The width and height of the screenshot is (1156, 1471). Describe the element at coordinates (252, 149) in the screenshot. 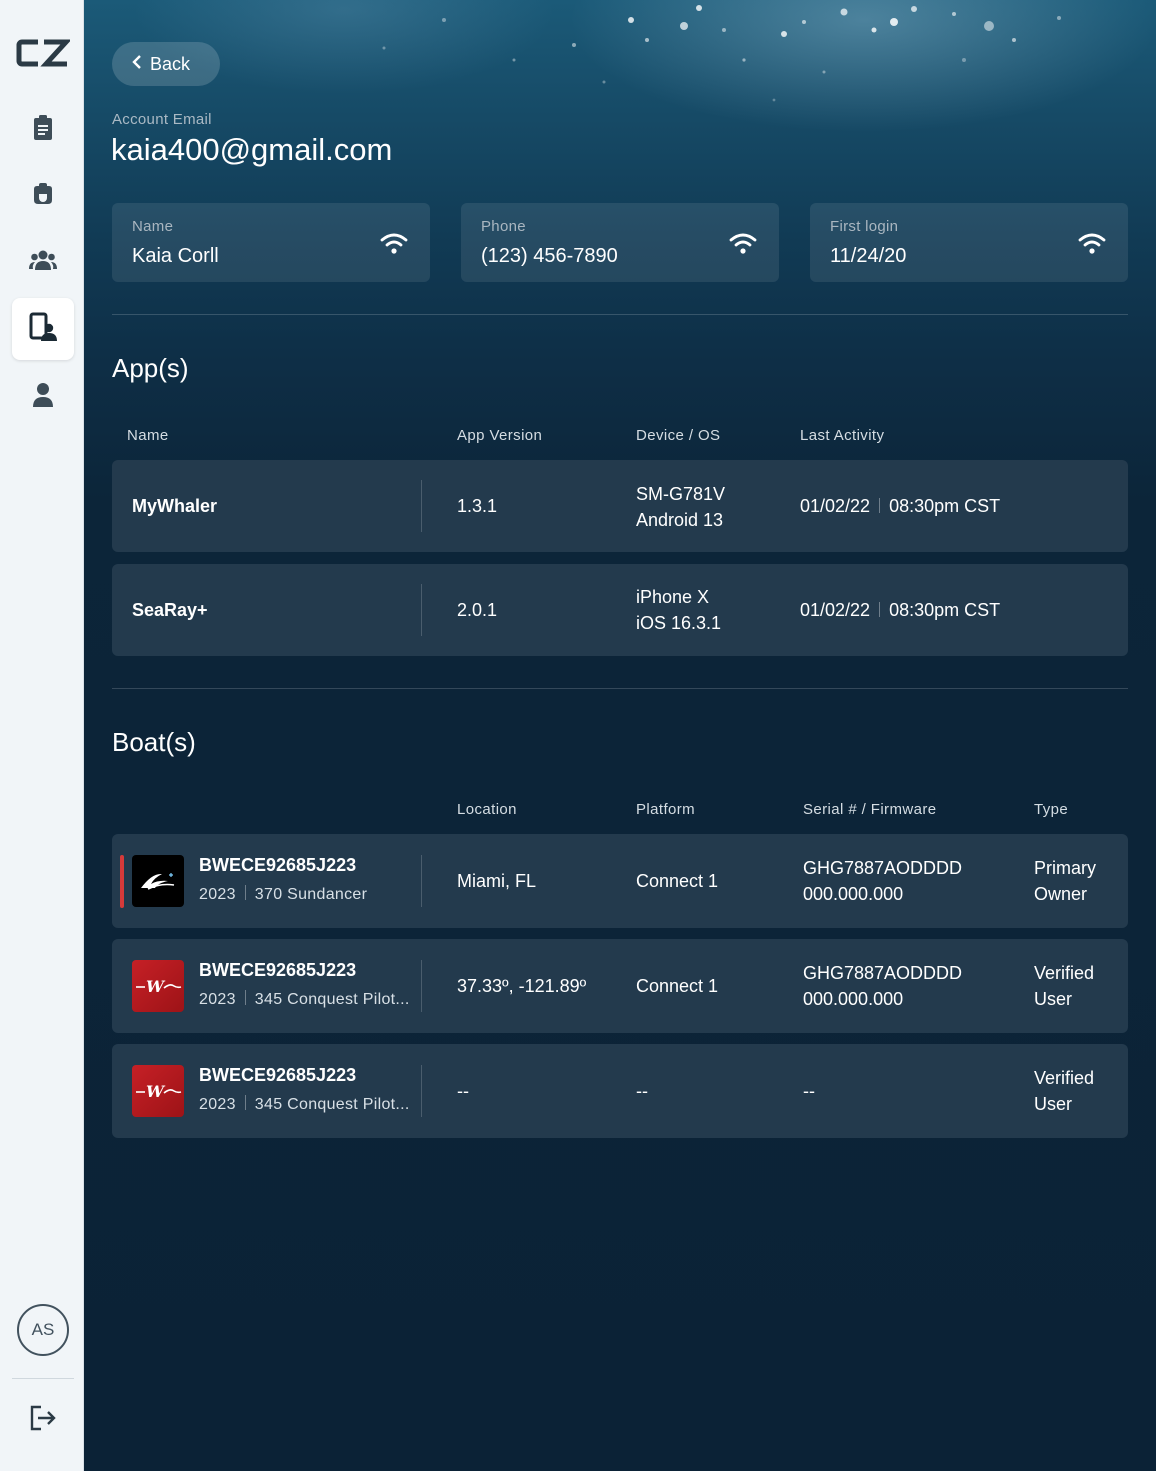

I see `account-email: kaia400@gmail.com` at that location.